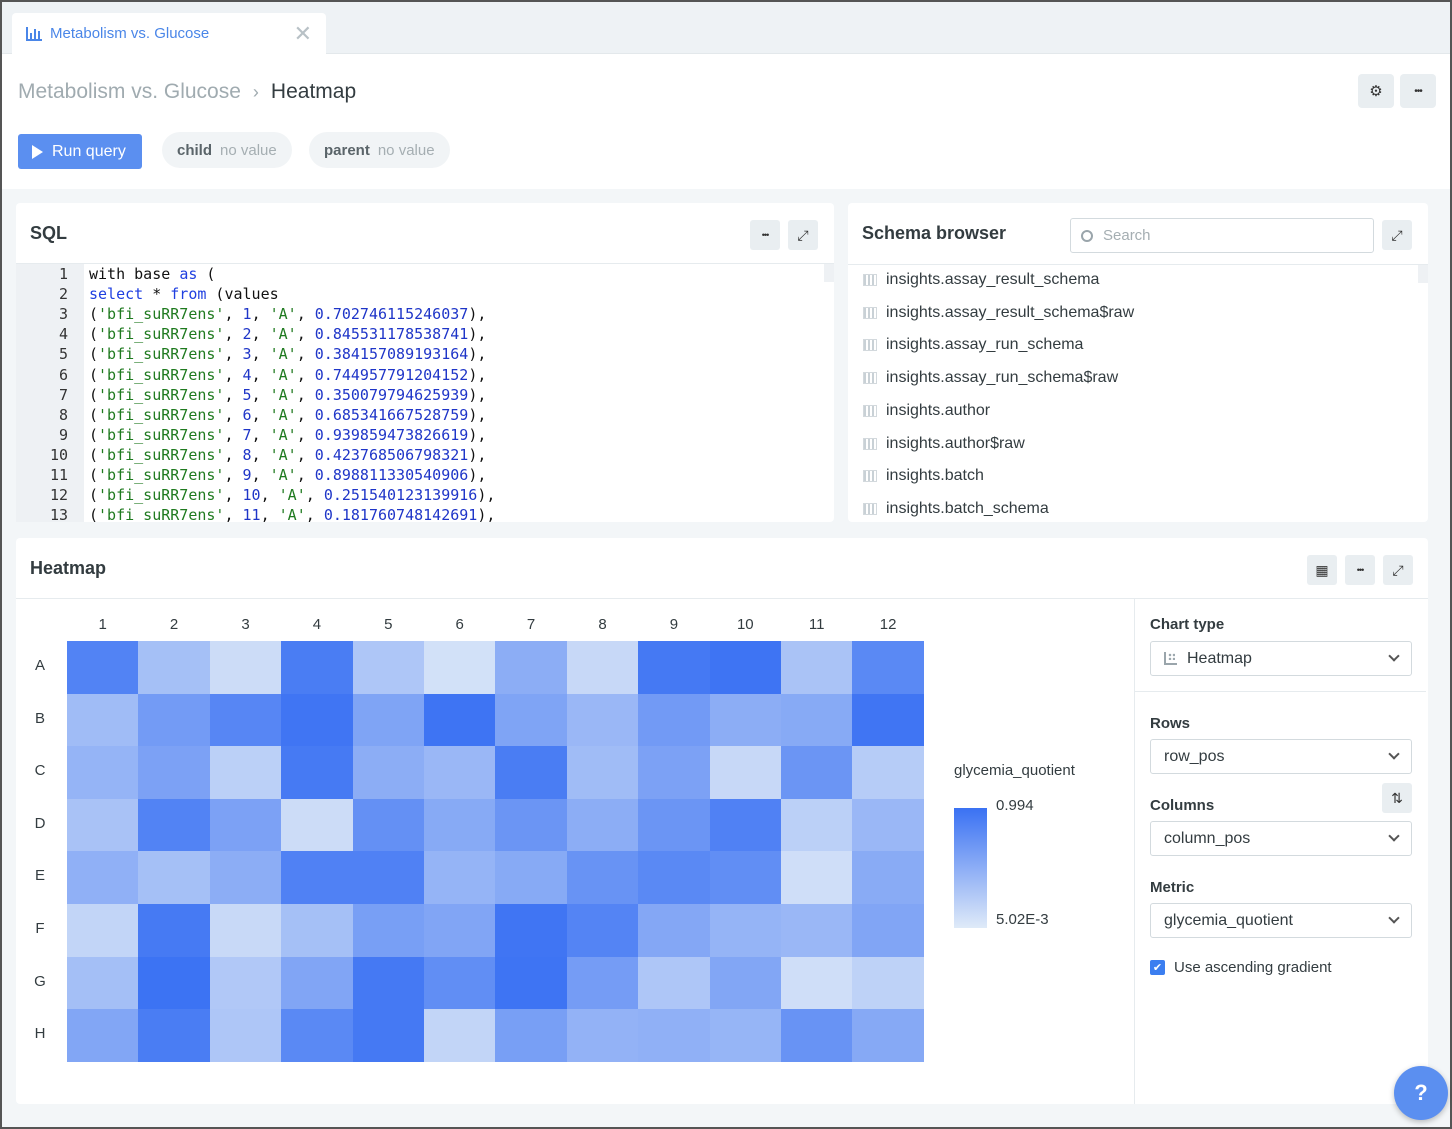 The height and width of the screenshot is (1129, 1452). Describe the element at coordinates (460, 1036) in the screenshot. I see `heatmap-cell-H6` at that location.